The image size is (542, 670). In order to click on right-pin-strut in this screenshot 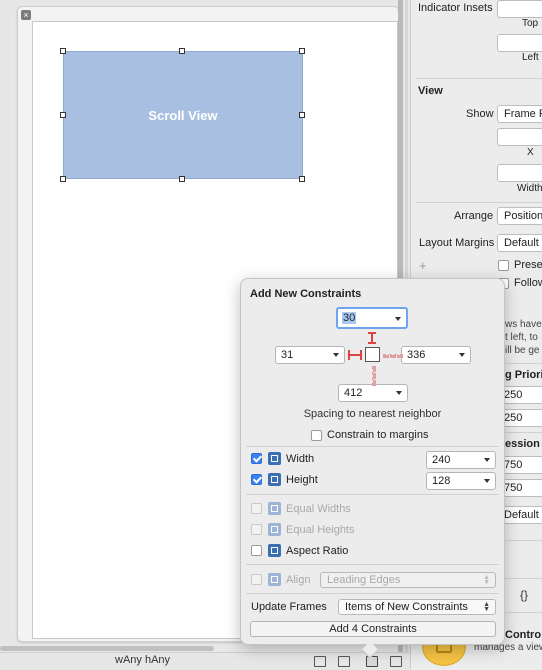, I will do `click(393, 356)`.